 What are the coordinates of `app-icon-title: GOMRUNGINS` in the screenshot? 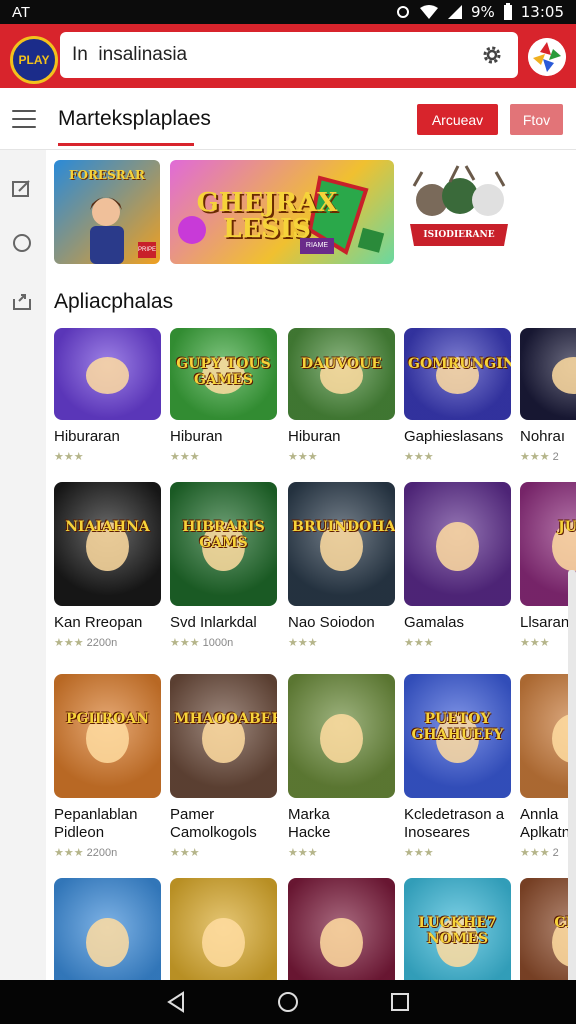 It's located at (459, 363).